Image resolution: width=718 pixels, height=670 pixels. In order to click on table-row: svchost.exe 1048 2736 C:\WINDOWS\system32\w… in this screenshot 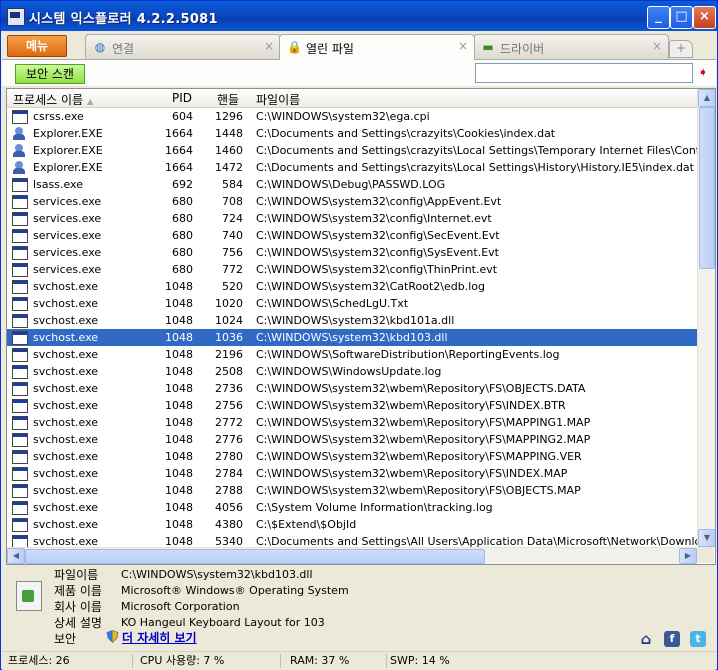, I will do `click(352, 388)`.